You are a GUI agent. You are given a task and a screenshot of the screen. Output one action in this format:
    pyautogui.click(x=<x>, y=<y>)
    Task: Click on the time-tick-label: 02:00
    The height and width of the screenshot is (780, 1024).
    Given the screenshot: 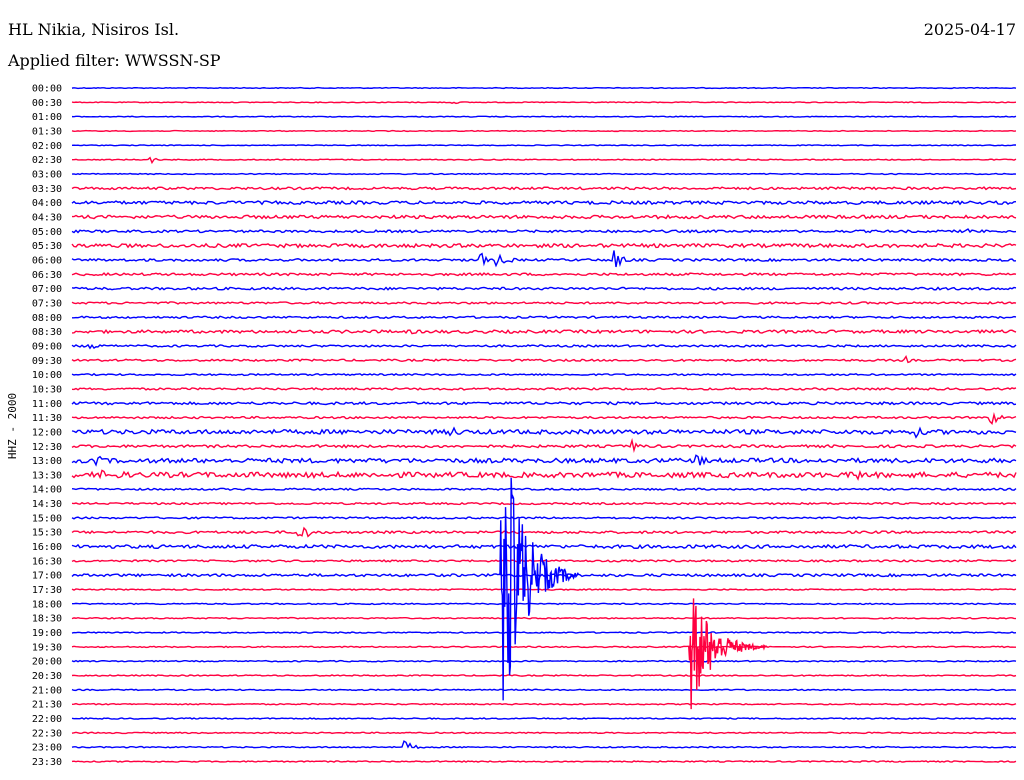 What is the action you would take?
    pyautogui.click(x=47, y=146)
    